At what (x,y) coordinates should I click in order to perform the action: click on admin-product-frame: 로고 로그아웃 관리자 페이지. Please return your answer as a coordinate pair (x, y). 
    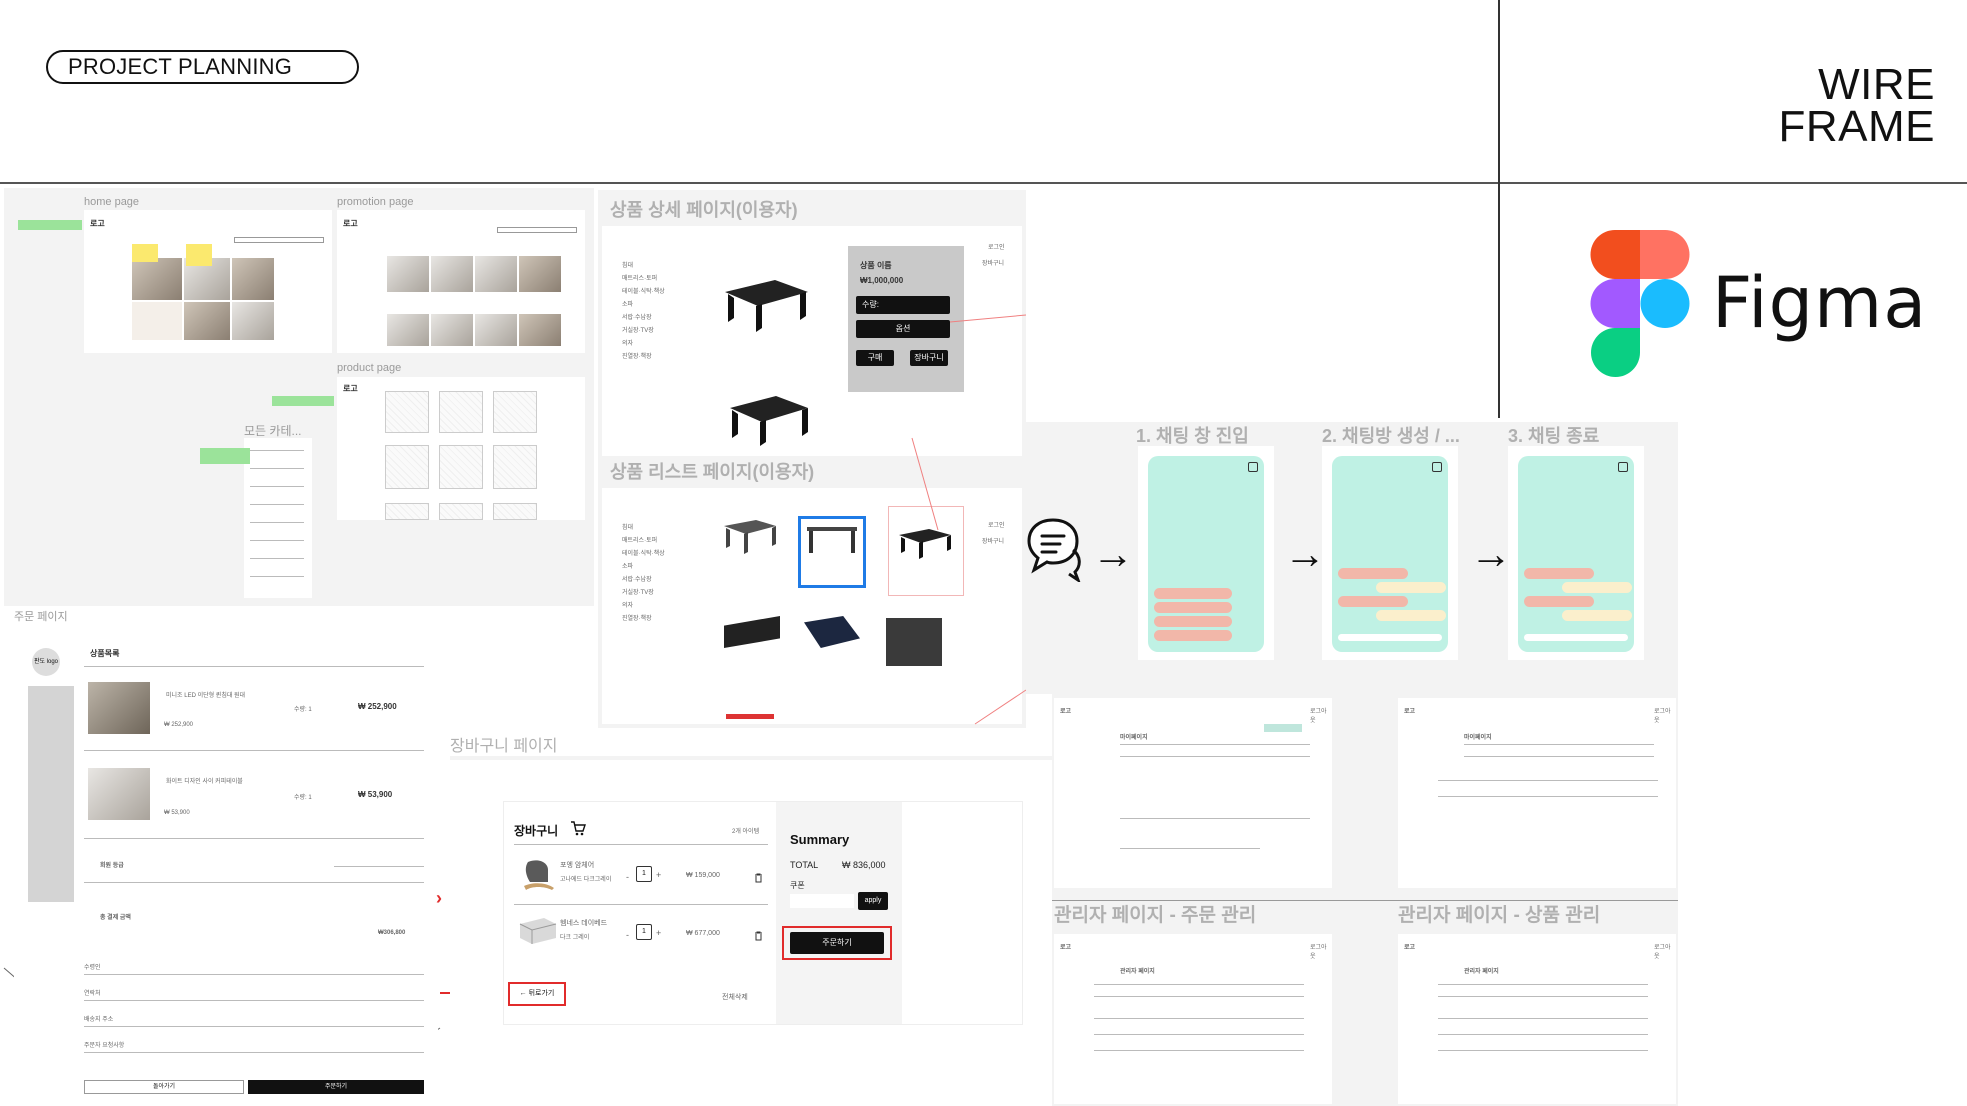
    Looking at the image, I should click on (1537, 1019).